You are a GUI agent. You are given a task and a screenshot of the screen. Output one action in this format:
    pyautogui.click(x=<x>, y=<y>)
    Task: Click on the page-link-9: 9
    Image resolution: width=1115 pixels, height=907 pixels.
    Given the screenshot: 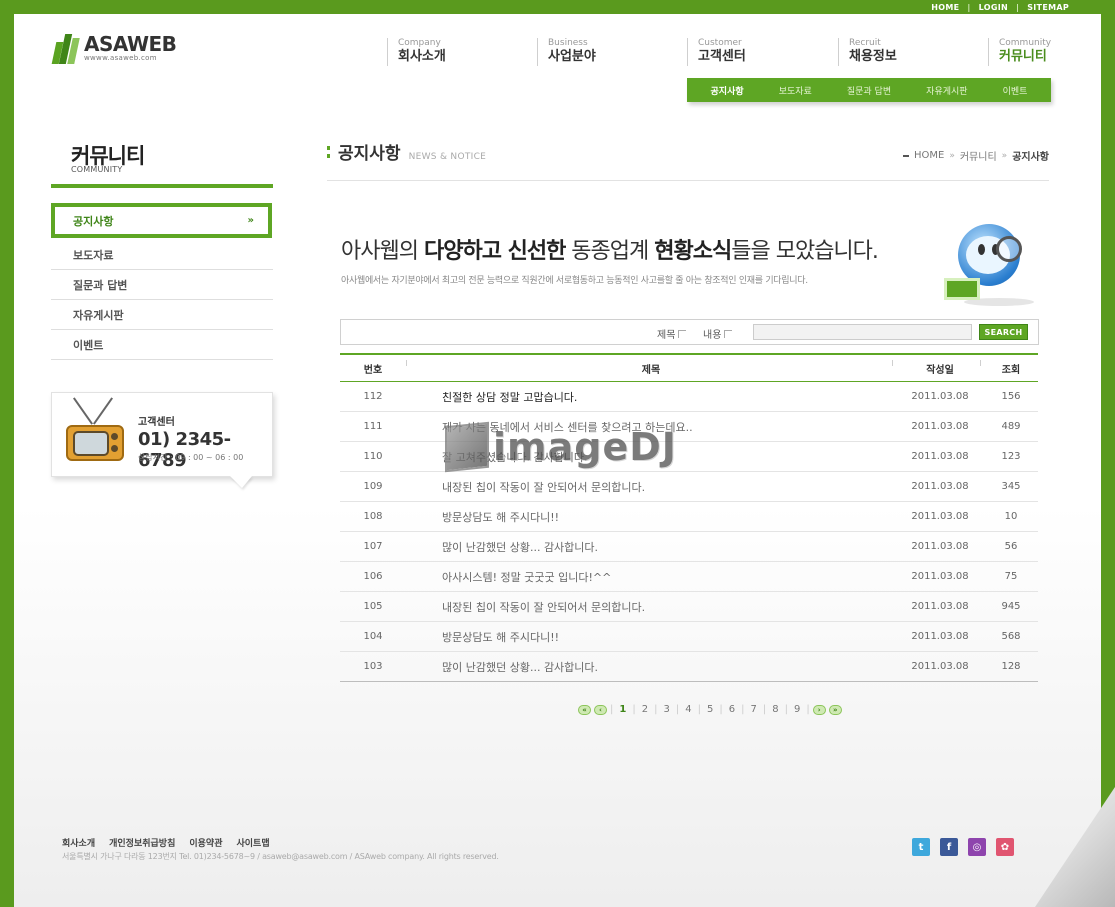 What is the action you would take?
    pyautogui.click(x=797, y=709)
    